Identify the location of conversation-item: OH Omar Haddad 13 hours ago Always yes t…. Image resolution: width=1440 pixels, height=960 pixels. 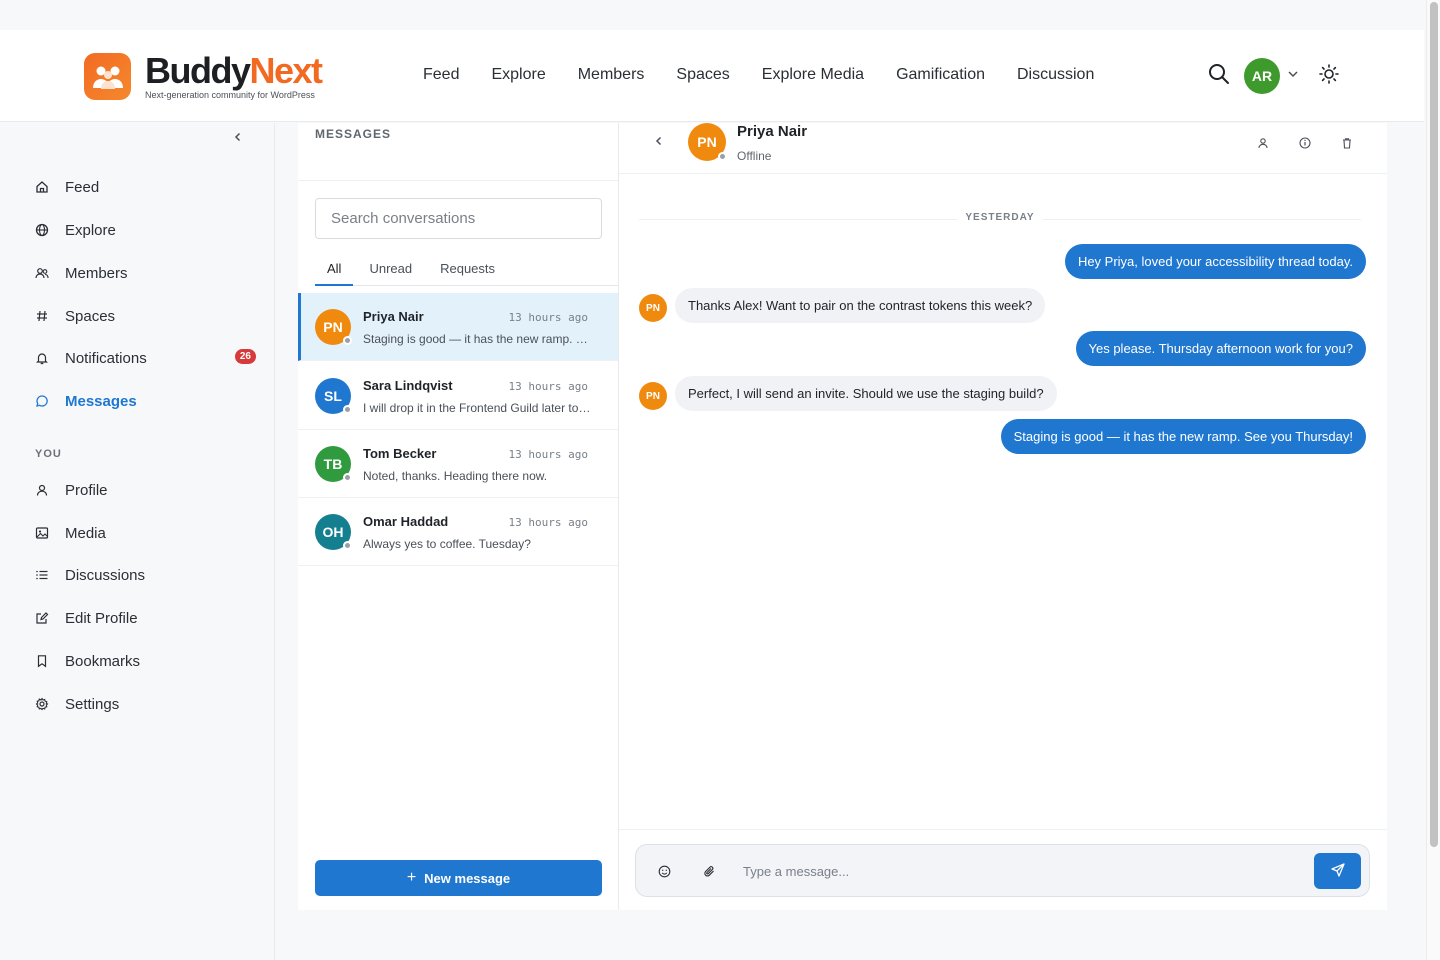
(458, 532).